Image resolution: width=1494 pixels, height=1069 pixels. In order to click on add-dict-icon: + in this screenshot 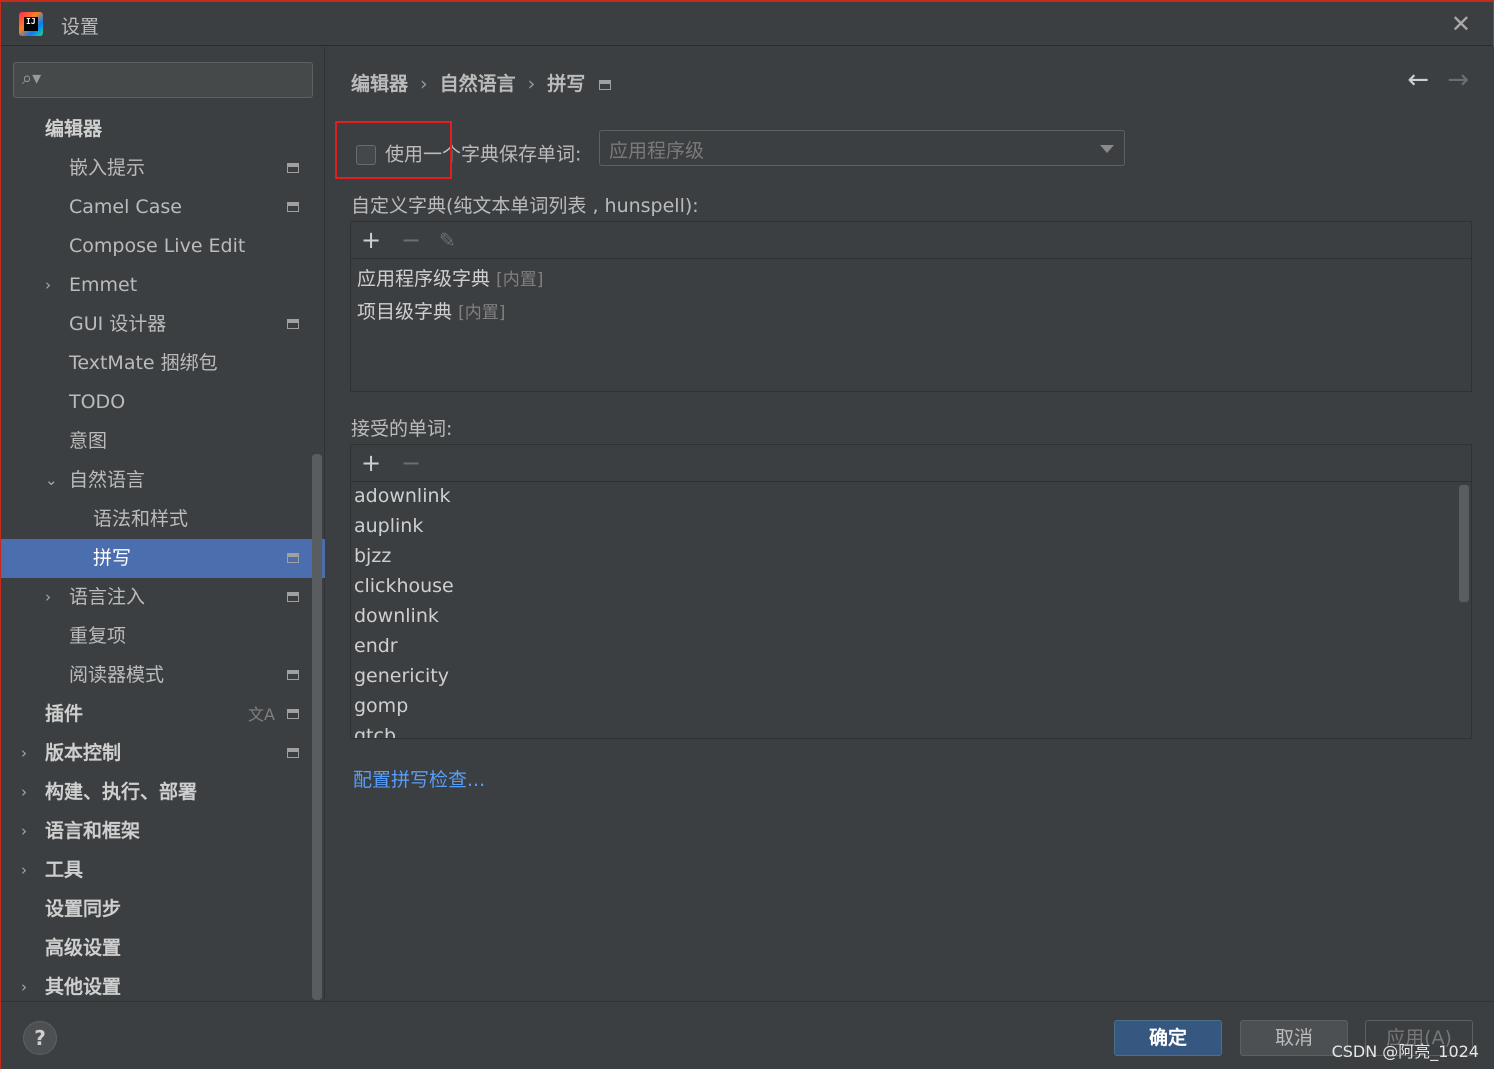, I will do `click(371, 240)`.